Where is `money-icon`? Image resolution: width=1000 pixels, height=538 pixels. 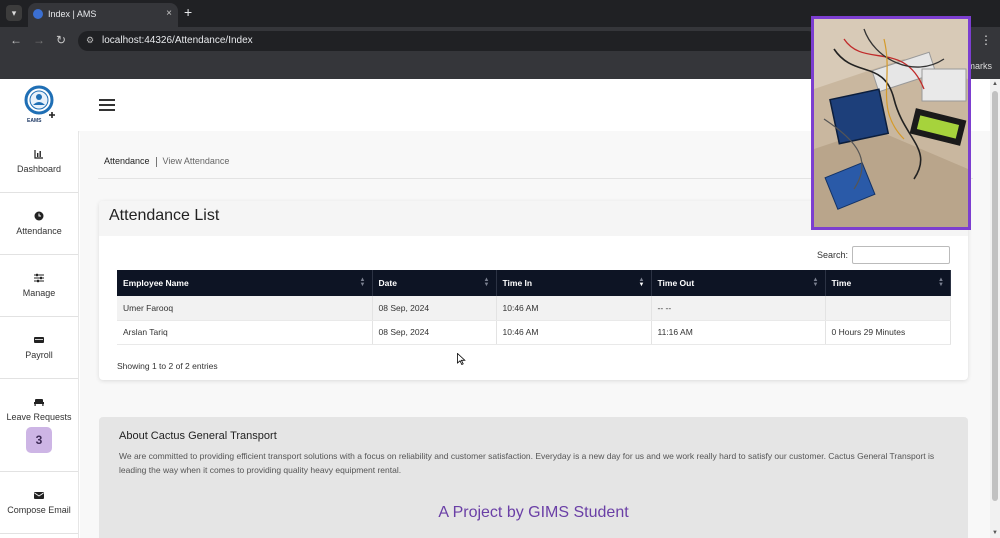
money-icon is located at coordinates (39, 340).